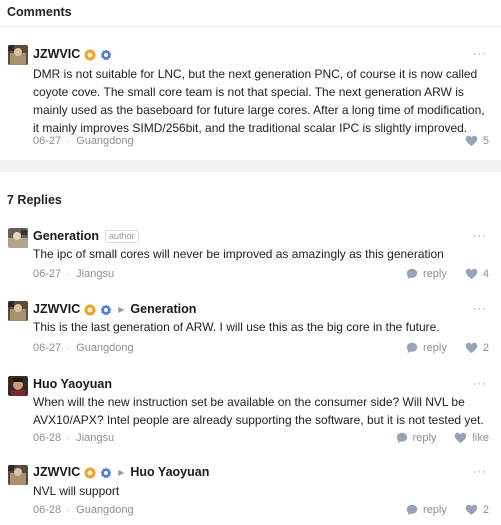 This screenshot has height=525, width=501. I want to click on like-button: 5, so click(477, 141).